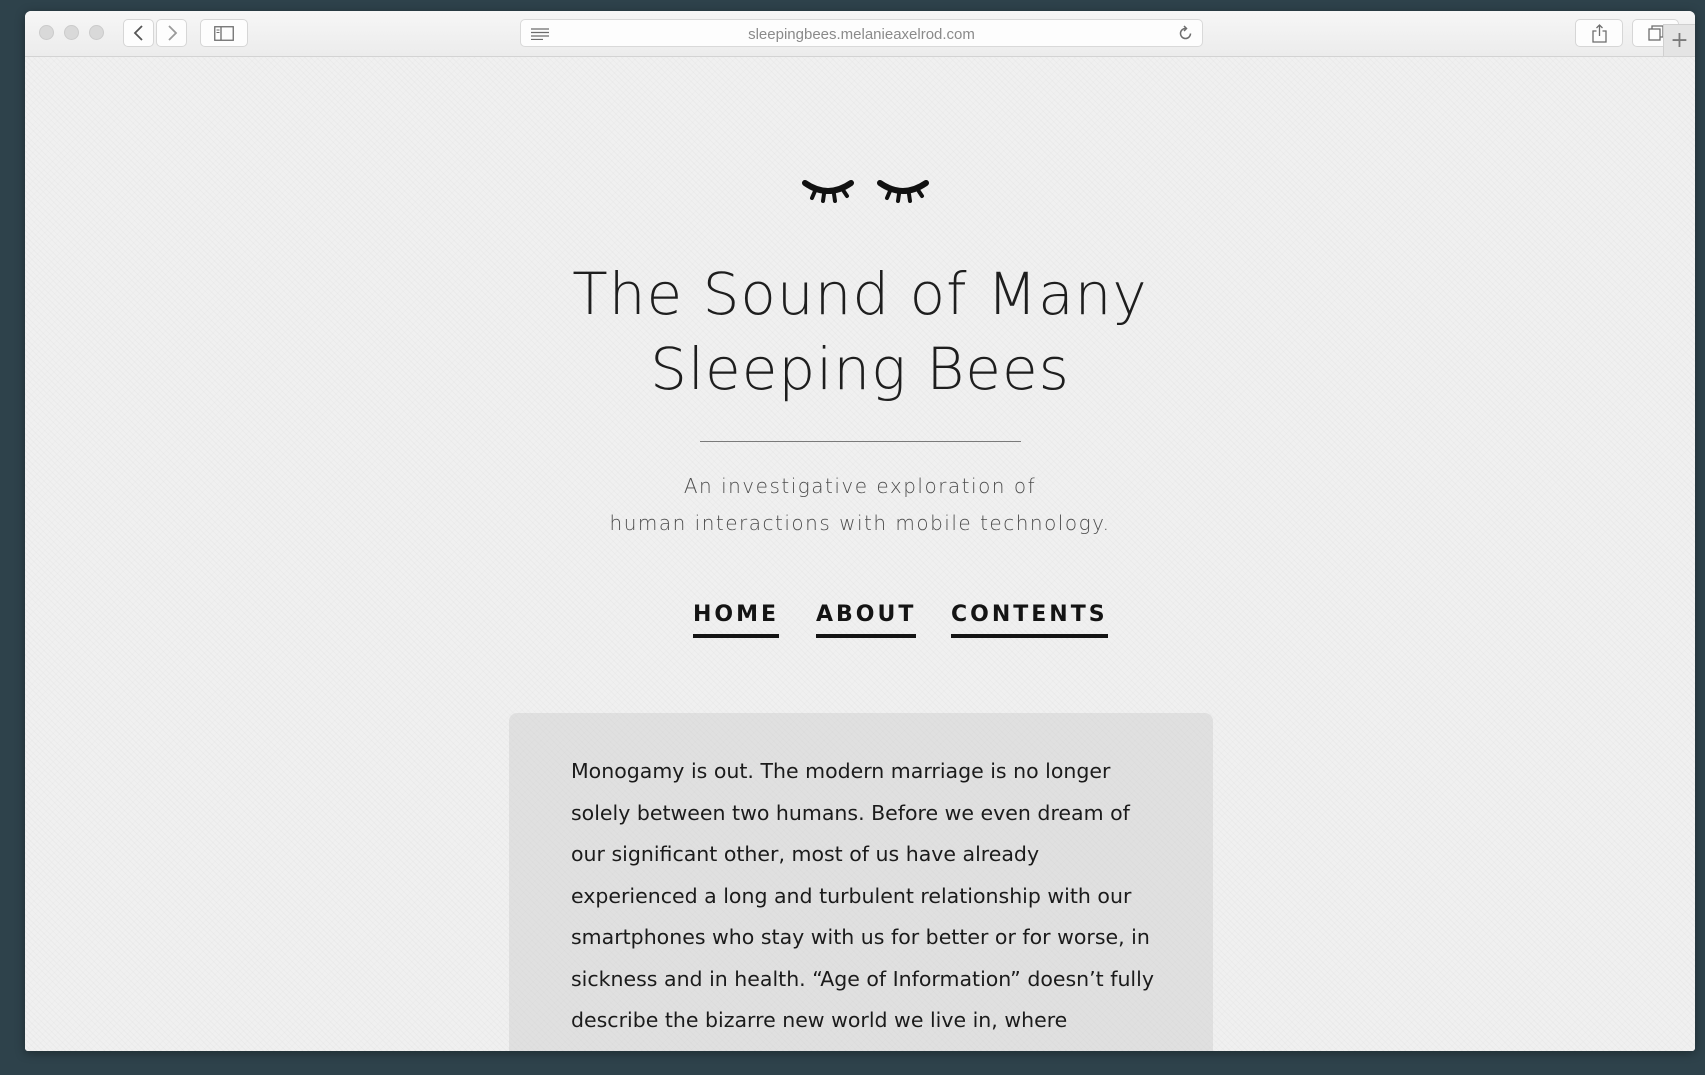 The height and width of the screenshot is (1075, 1705). Describe the element at coordinates (1655, 33) in the screenshot. I see `tabs-icon` at that location.